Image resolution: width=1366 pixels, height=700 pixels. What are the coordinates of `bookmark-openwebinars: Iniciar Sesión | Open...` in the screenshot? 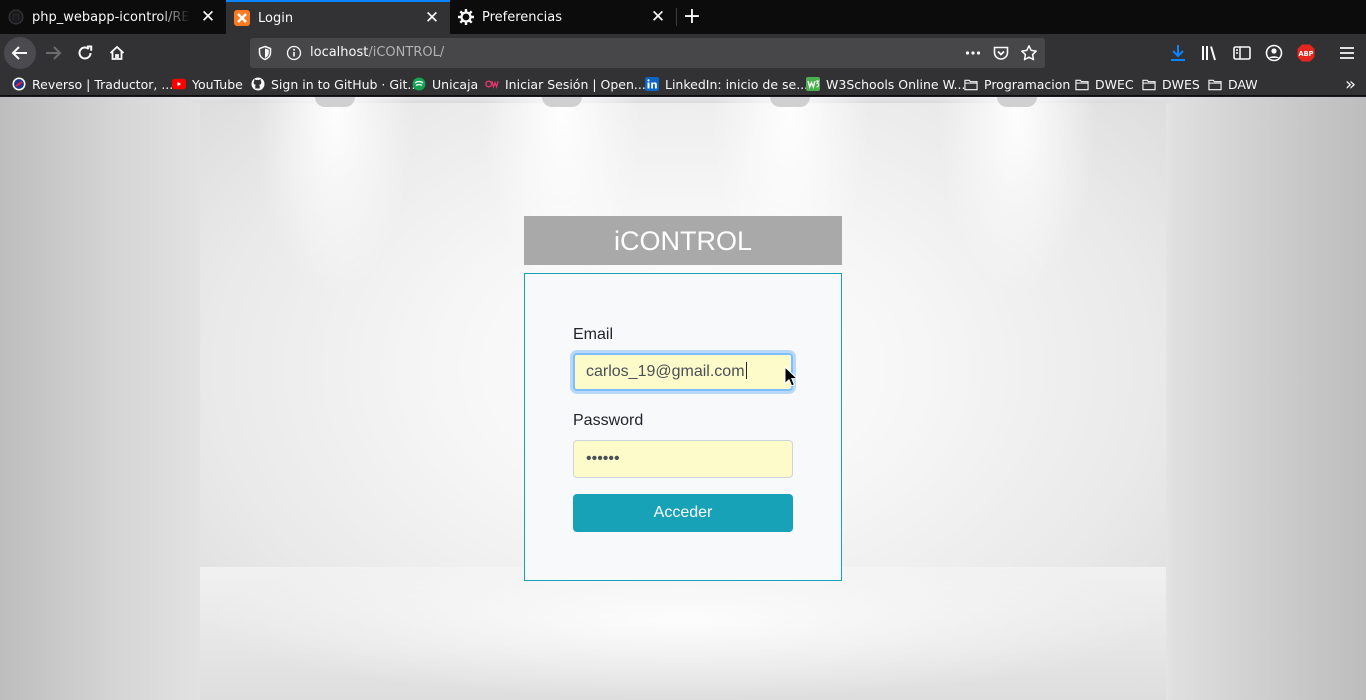 It's located at (565, 84).